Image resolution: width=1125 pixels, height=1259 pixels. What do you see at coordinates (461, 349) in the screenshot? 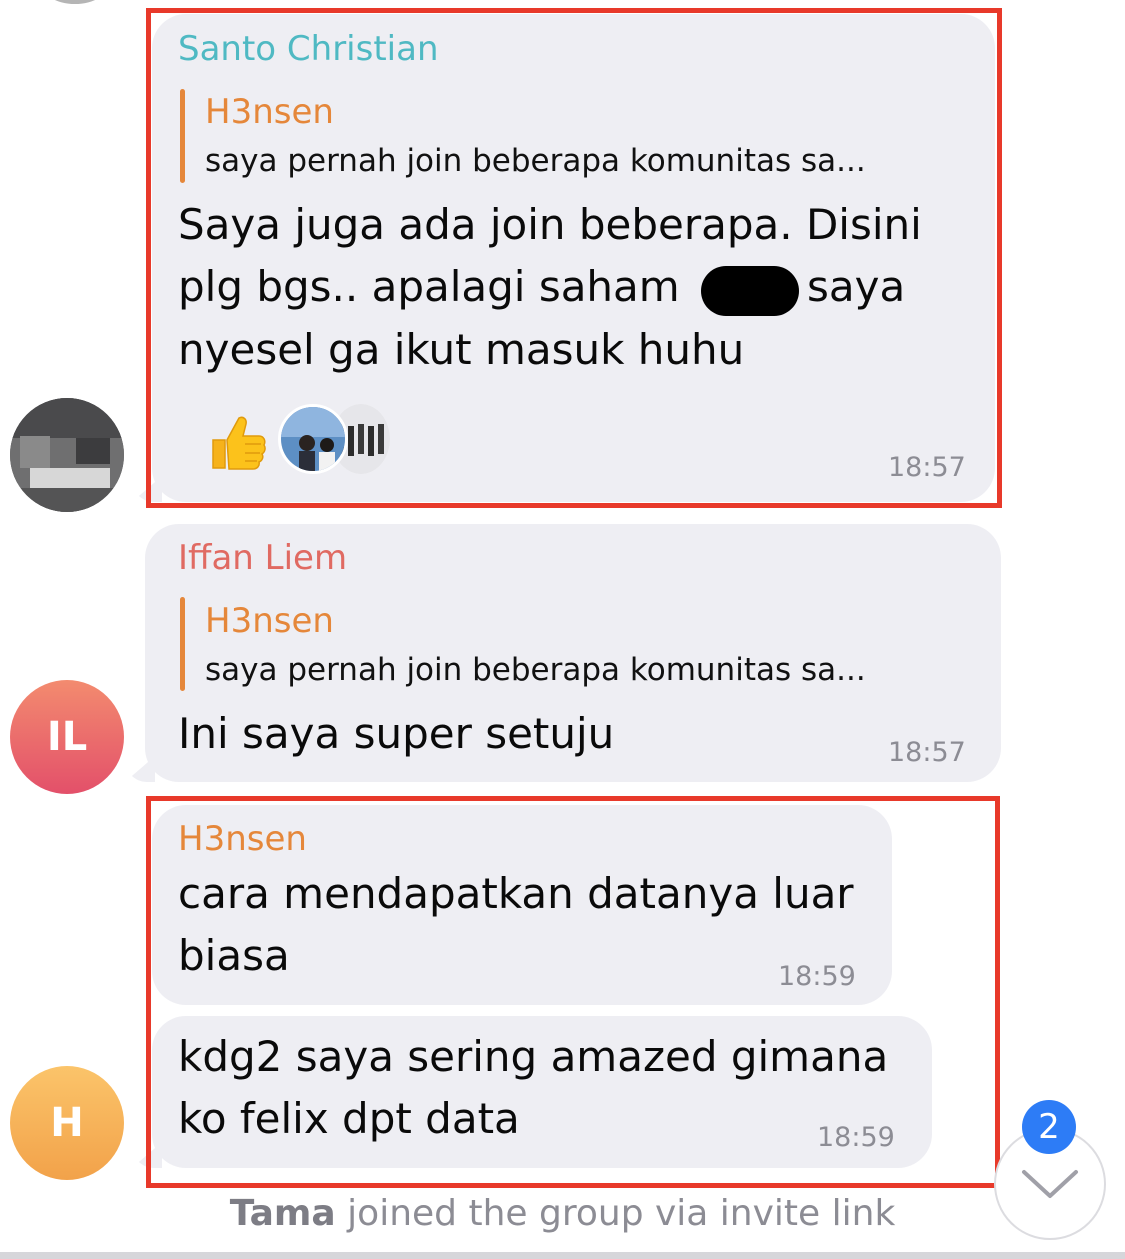
I see `message-text-line: nyesel ga ikut masuk huhu` at bounding box center [461, 349].